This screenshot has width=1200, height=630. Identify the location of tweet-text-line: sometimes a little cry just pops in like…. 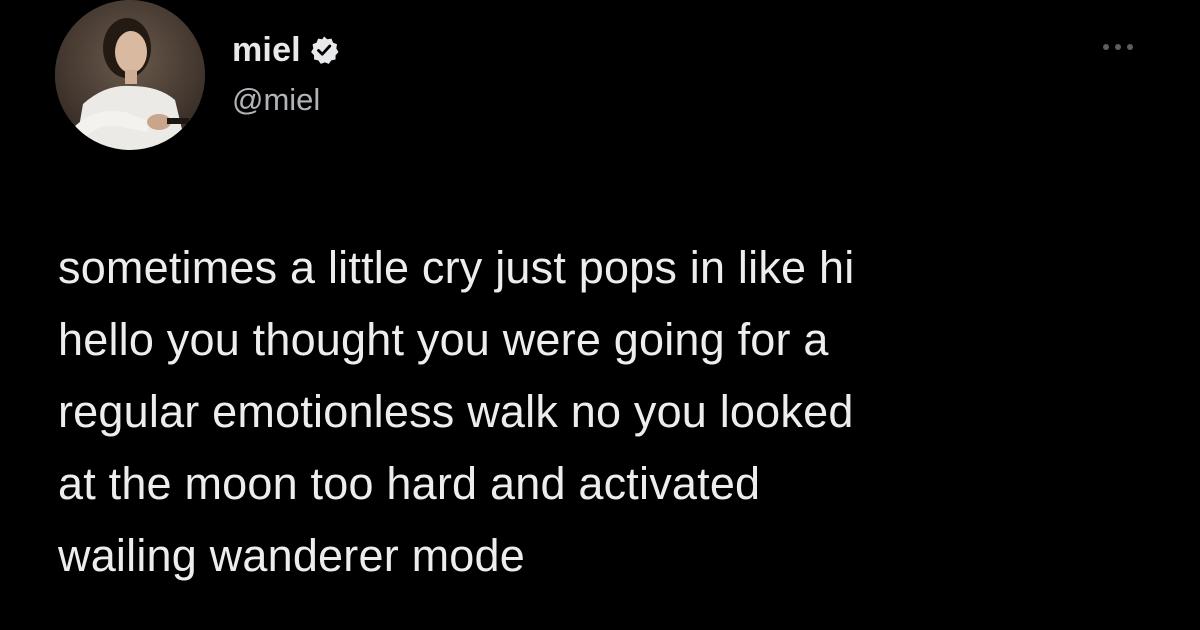
(456, 267).